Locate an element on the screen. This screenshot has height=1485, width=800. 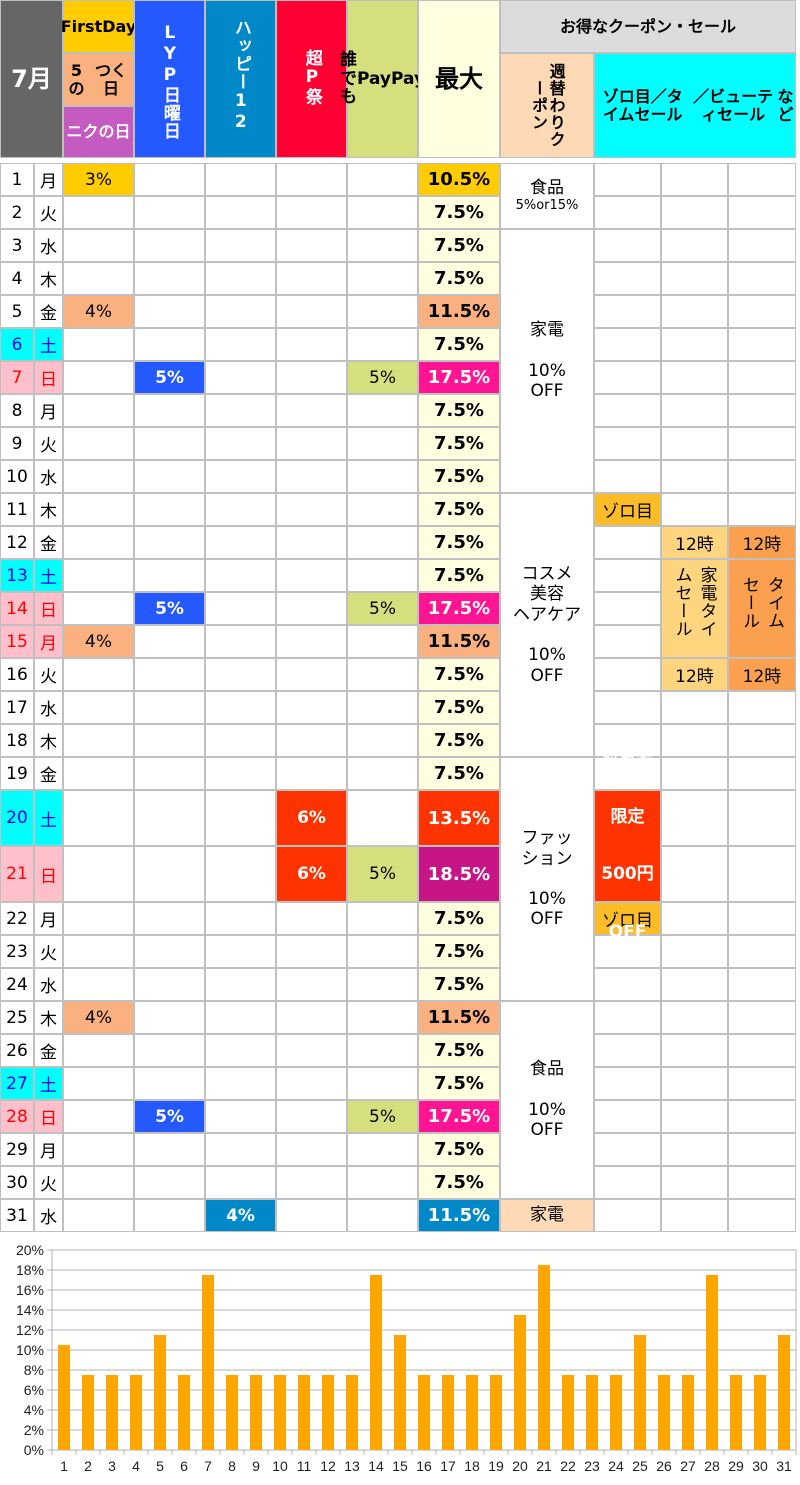
x-tick-label: 3 is located at coordinates (112, 1466).